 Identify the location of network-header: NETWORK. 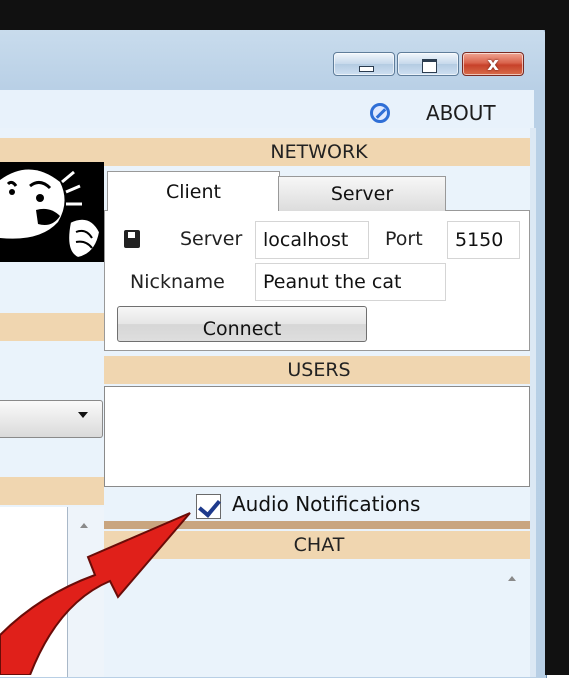
(319, 152).